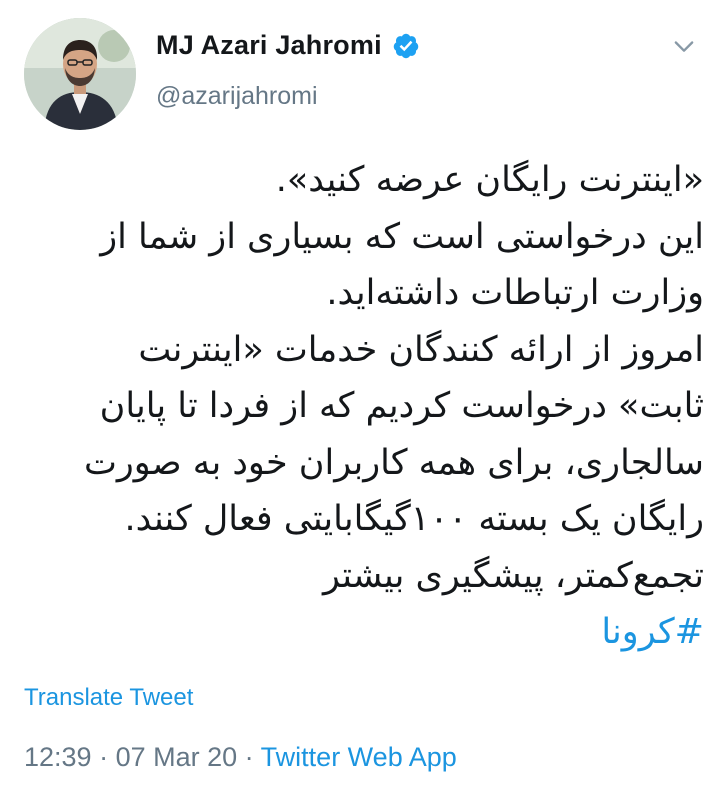 This screenshot has width=720, height=797. Describe the element at coordinates (177, 757) in the screenshot. I see `tweet-date: 07 Mar 20` at that location.